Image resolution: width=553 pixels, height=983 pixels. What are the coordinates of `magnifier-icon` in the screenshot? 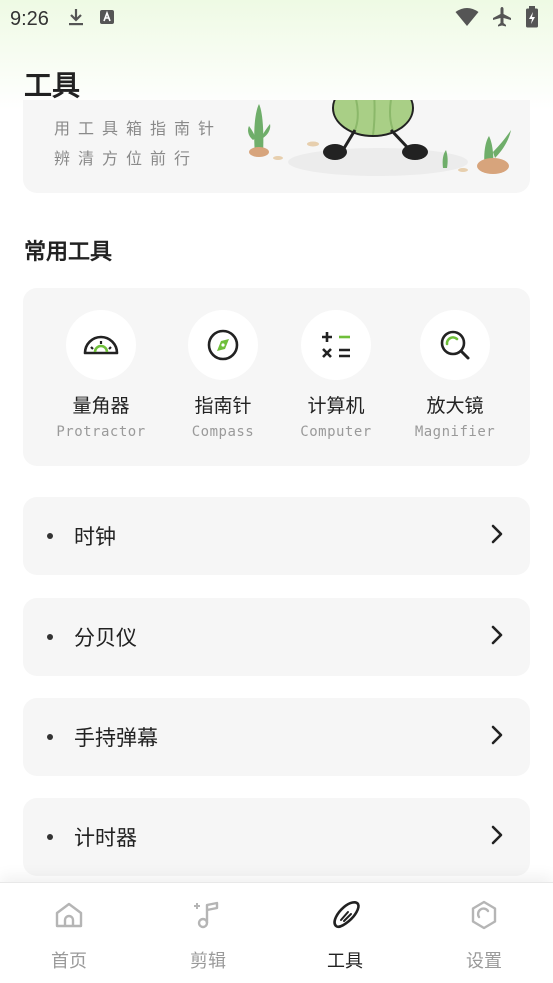 It's located at (455, 345).